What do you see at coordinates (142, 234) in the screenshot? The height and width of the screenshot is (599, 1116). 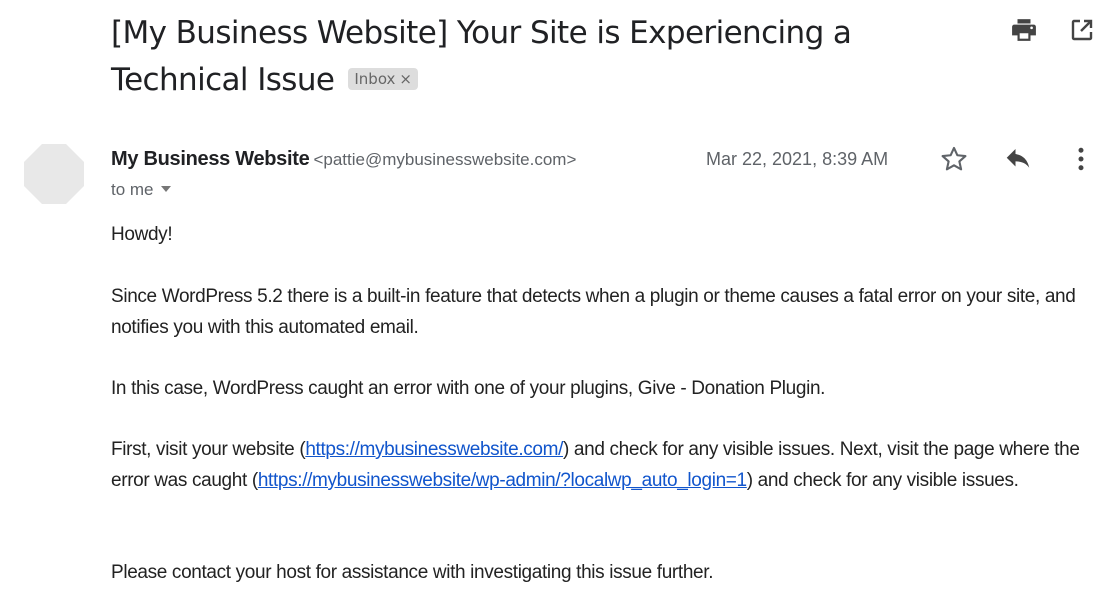 I see `body-greeting: Howdy!` at bounding box center [142, 234].